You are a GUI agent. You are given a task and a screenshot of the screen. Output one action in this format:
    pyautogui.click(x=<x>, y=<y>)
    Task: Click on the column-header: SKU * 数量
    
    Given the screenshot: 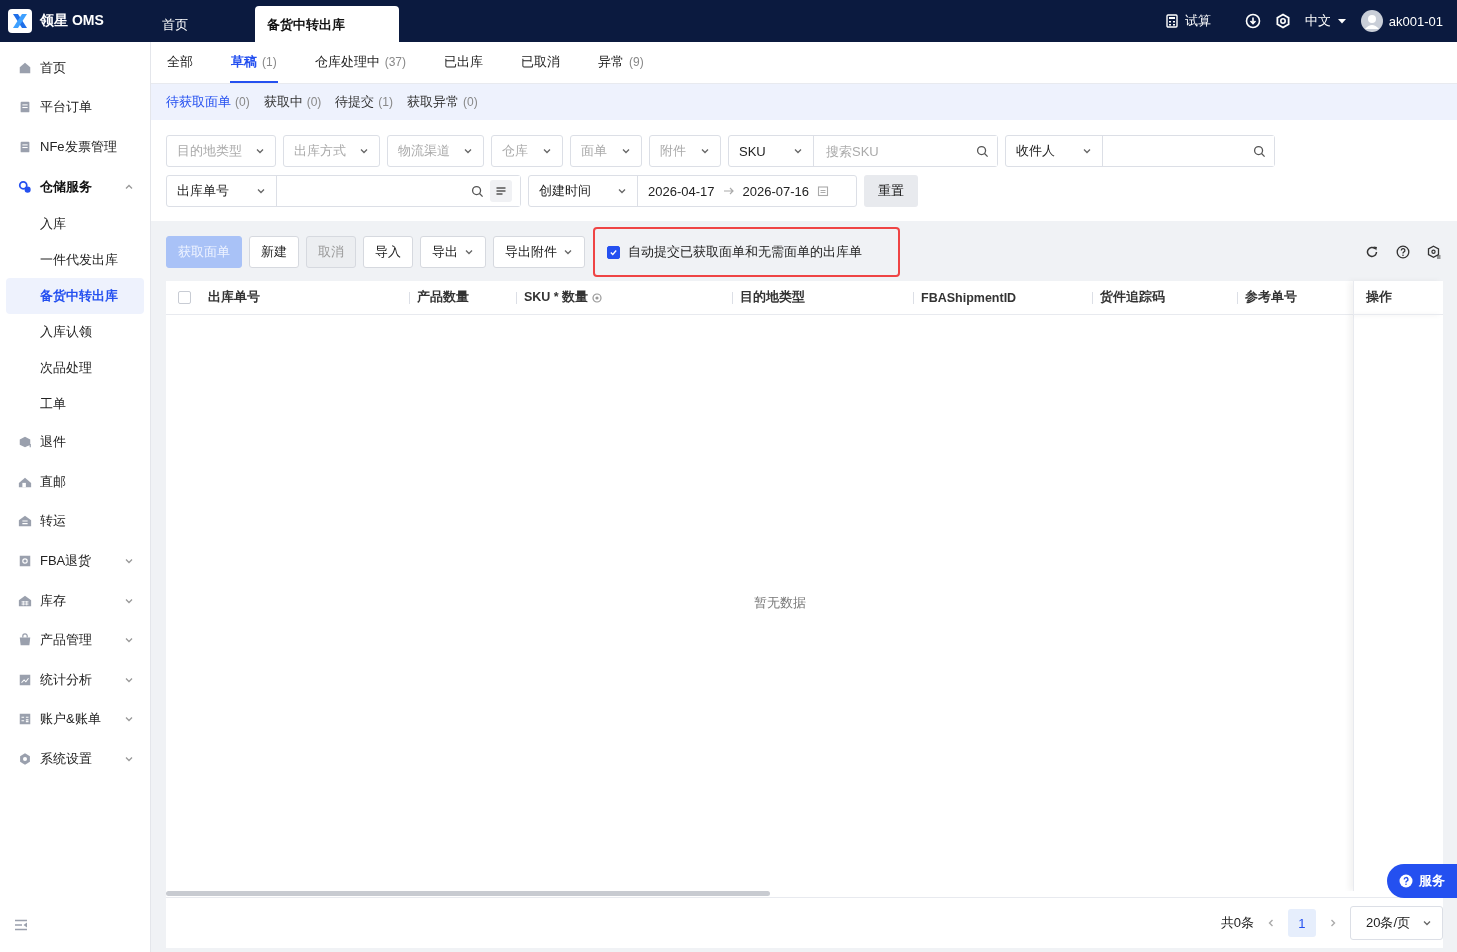 What is the action you would take?
    pyautogui.click(x=556, y=297)
    